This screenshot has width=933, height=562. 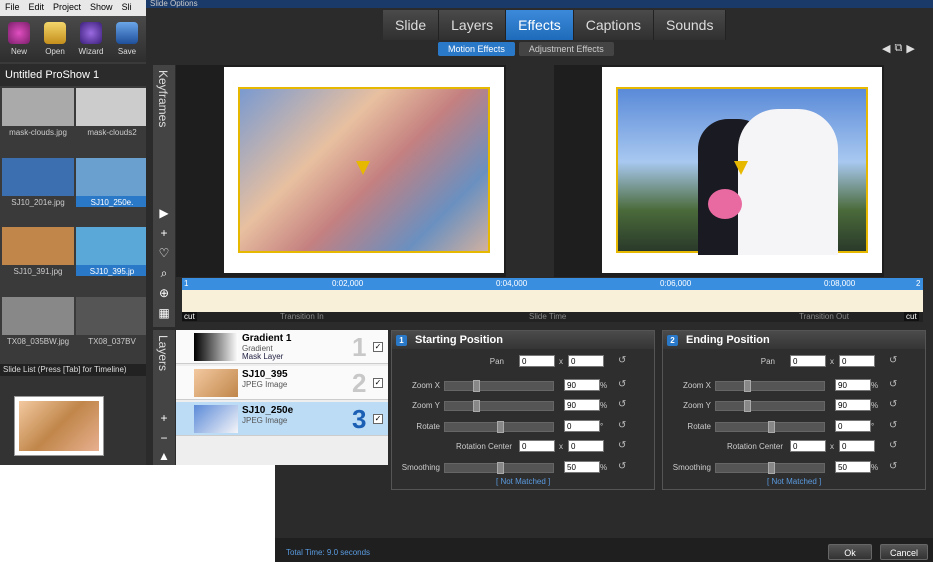 What do you see at coordinates (898, 48) in the screenshot?
I see `copy-icon: ⧉` at bounding box center [898, 48].